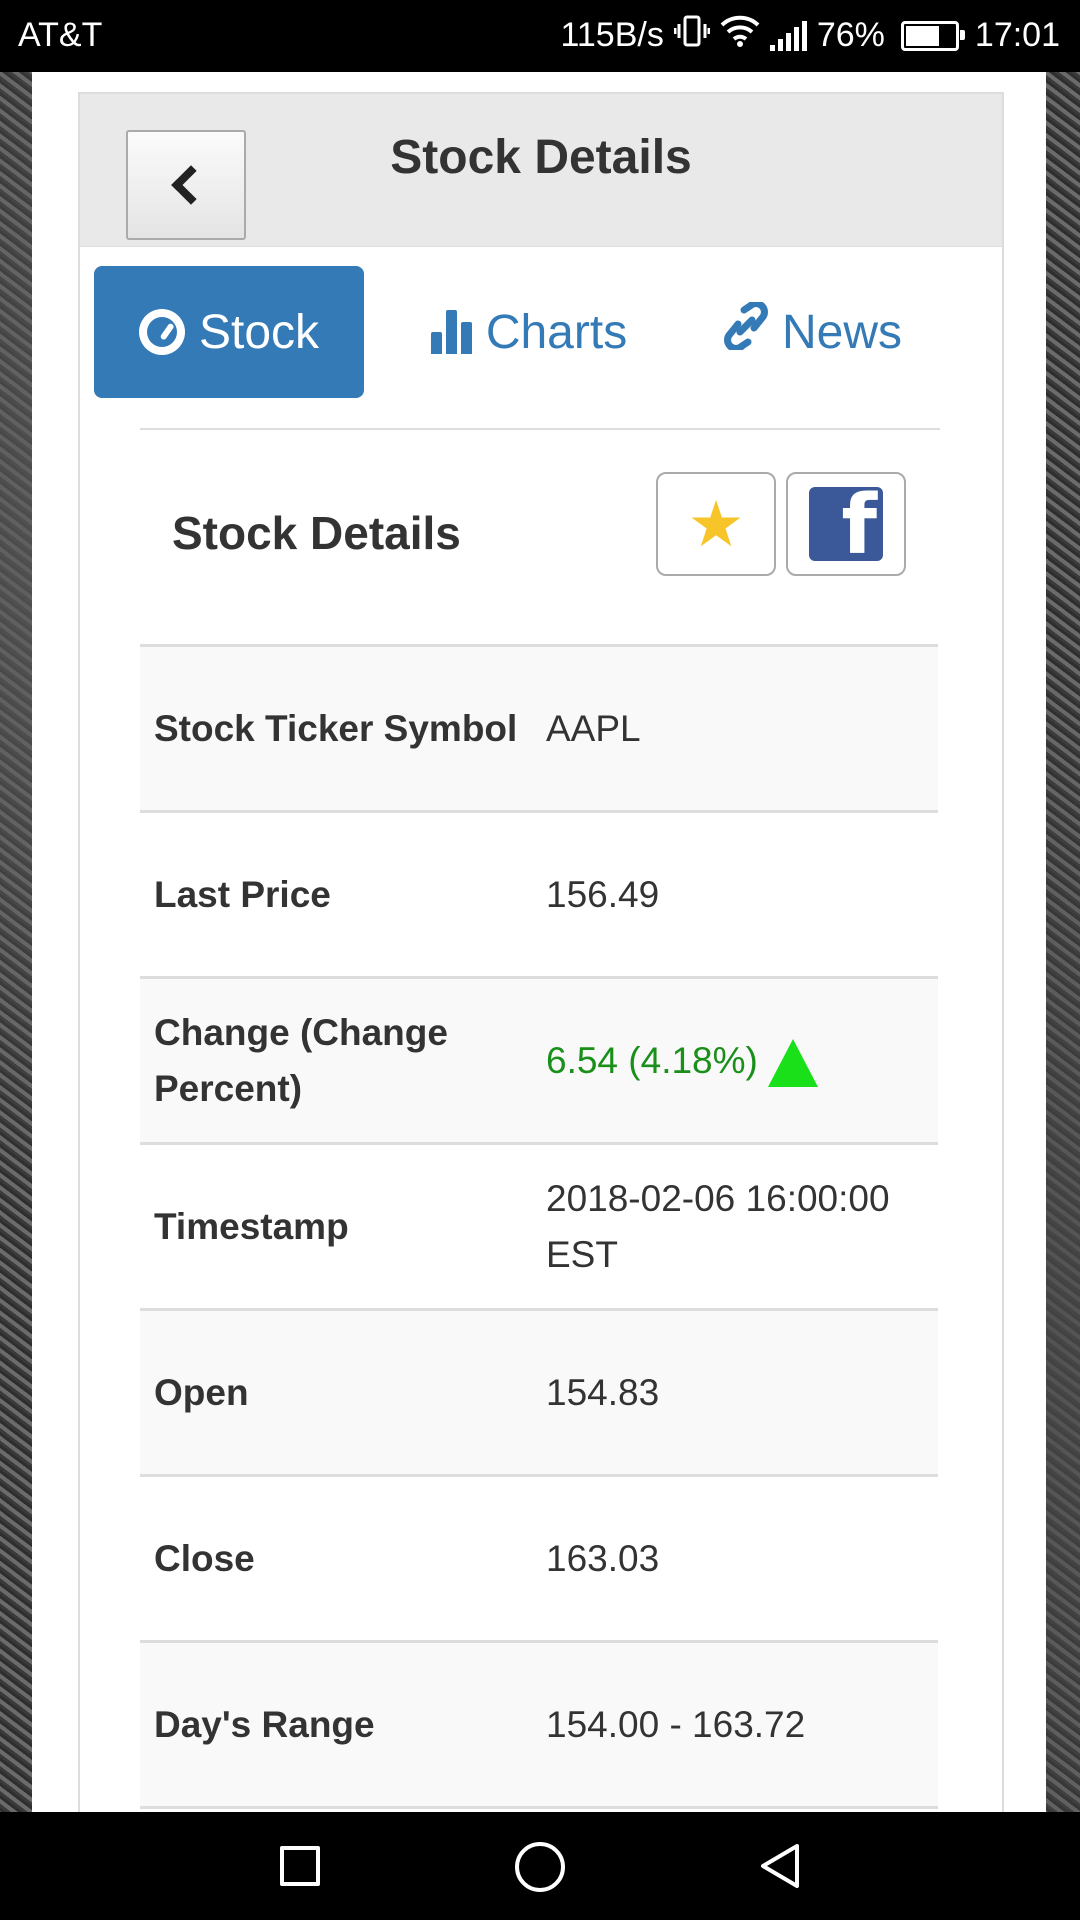 The image size is (1080, 1920). I want to click on row-label: Open, so click(201, 1392).